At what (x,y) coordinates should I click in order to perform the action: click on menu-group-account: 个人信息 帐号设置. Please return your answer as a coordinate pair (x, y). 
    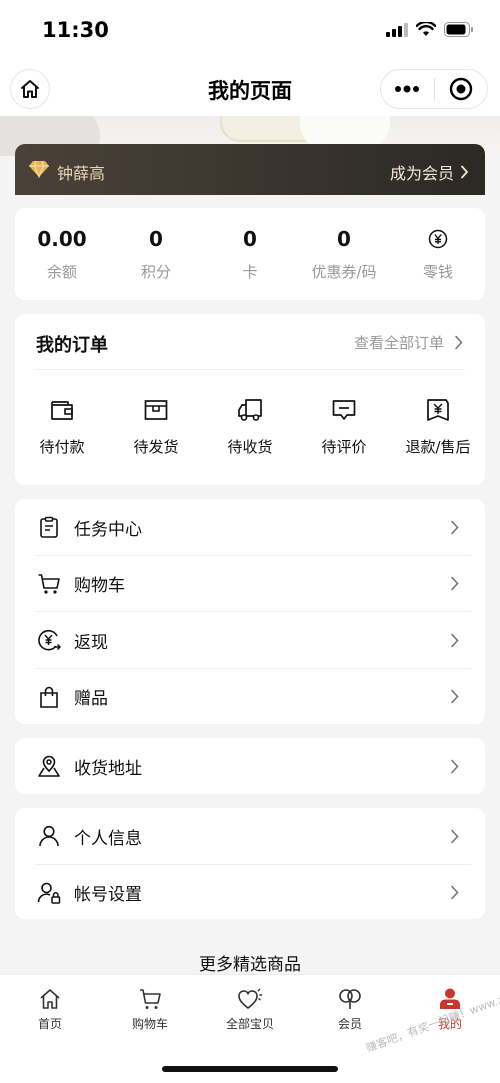
    Looking at the image, I should click on (250, 863).